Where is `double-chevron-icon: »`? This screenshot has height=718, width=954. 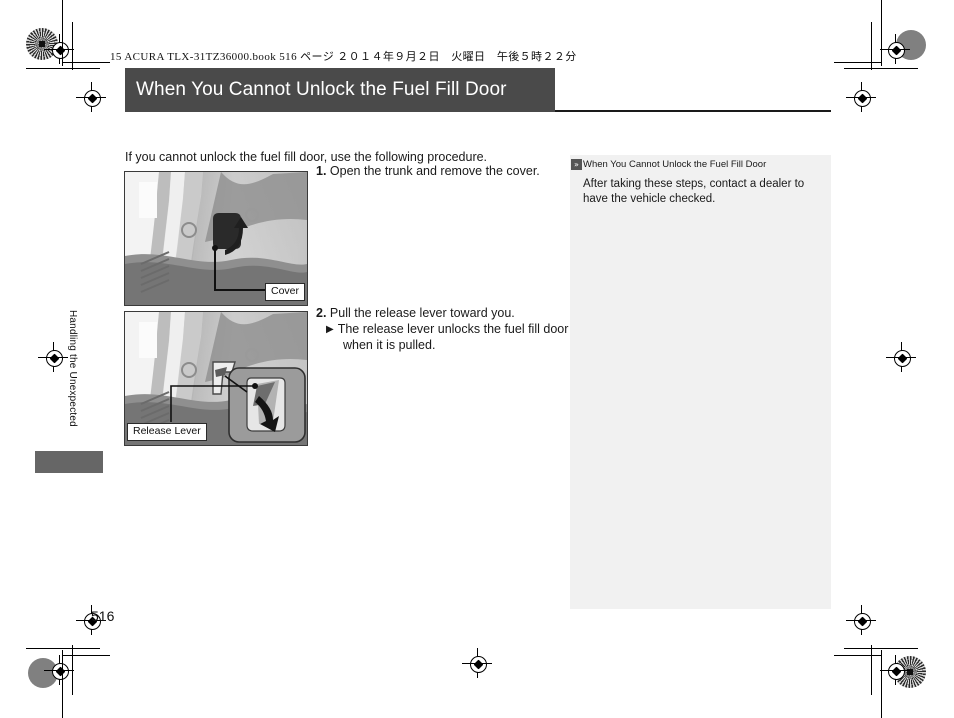
double-chevron-icon: » is located at coordinates (576, 164).